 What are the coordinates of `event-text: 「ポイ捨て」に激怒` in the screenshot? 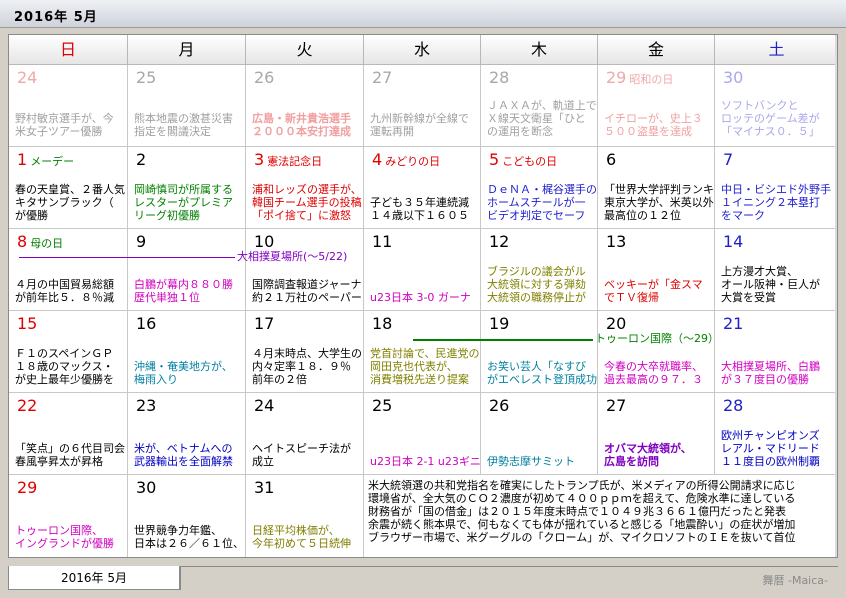 It's located at (301, 215).